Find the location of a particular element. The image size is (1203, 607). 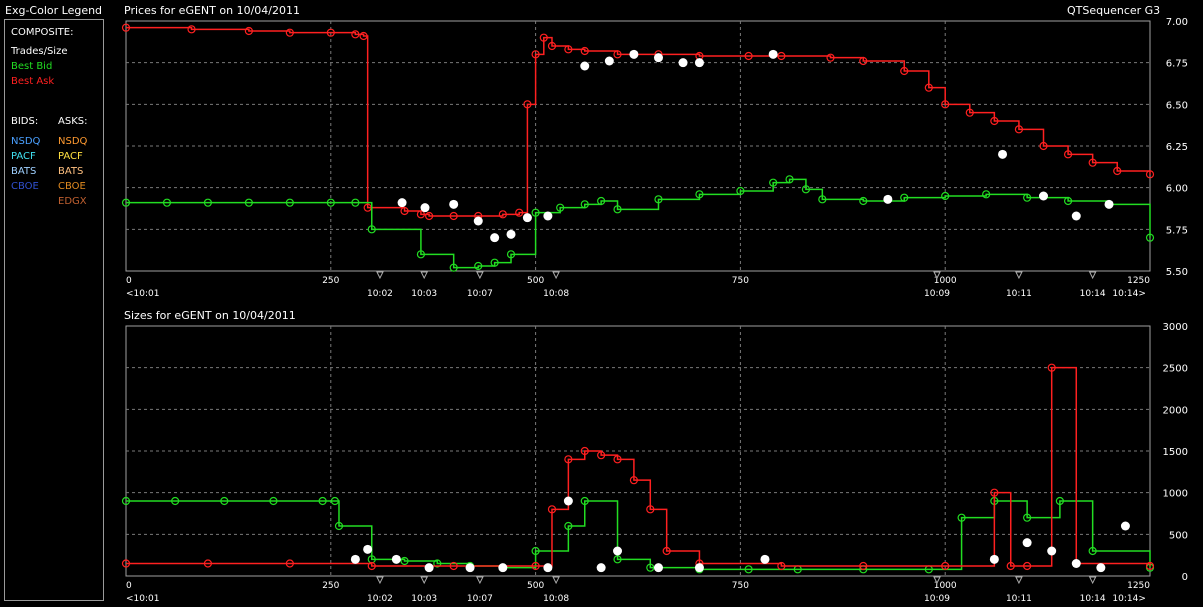

size-y-tick-label: 2500 is located at coordinates (1175, 369).